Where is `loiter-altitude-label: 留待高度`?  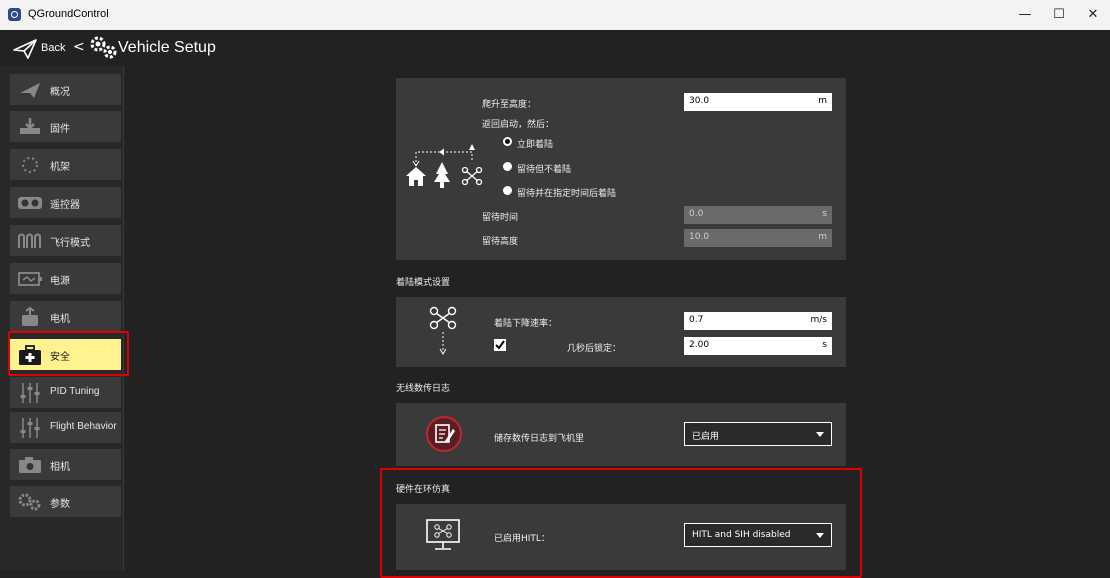 loiter-altitude-label: 留待高度 is located at coordinates (500, 242).